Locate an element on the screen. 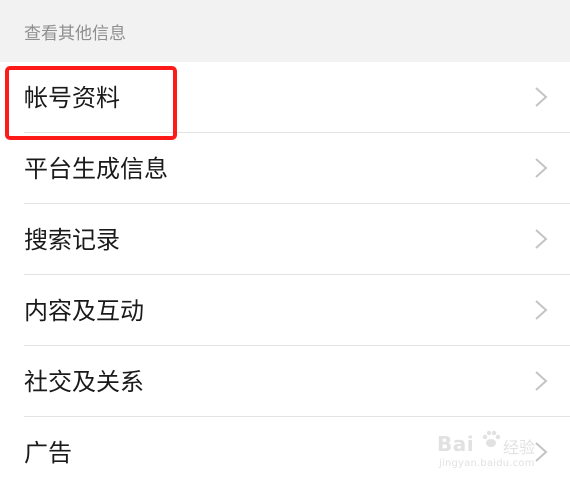 Image resolution: width=570 pixels, height=488 pixels. section-title: 查看其他信息 is located at coordinates (75, 34).